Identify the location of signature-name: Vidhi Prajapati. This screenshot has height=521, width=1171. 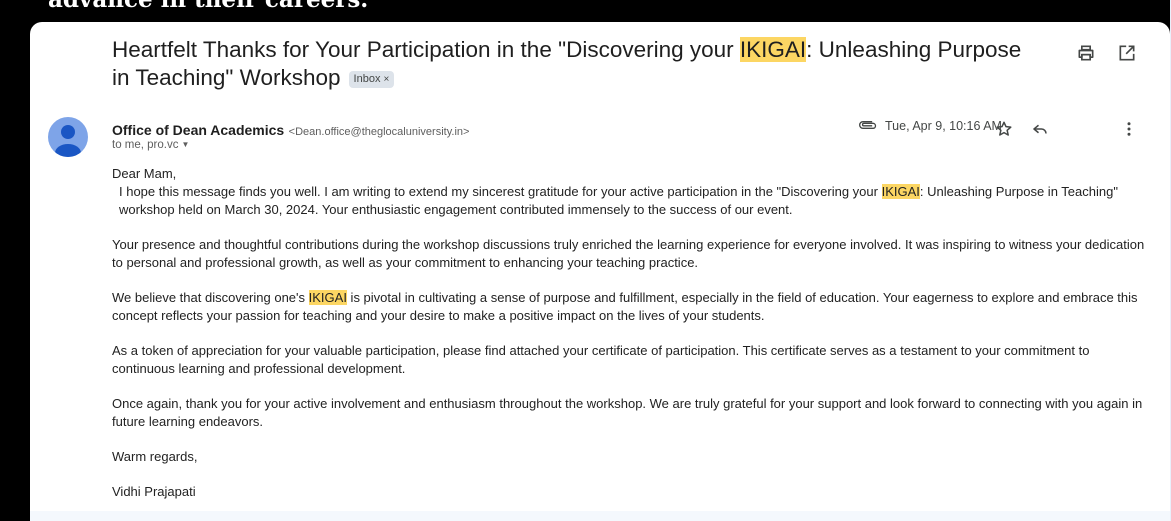
(154, 491).